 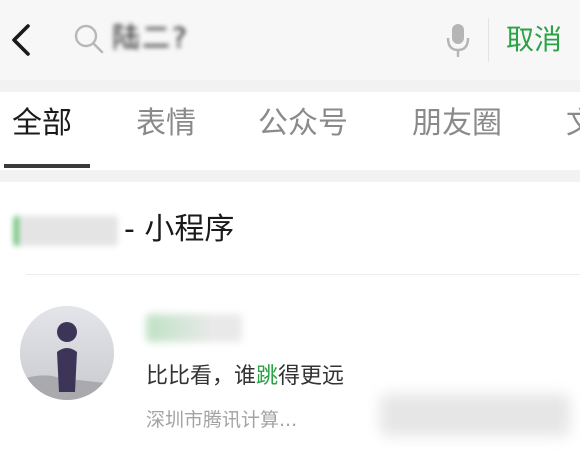 What do you see at coordinates (89, 39) in the screenshot?
I see `search-icon` at bounding box center [89, 39].